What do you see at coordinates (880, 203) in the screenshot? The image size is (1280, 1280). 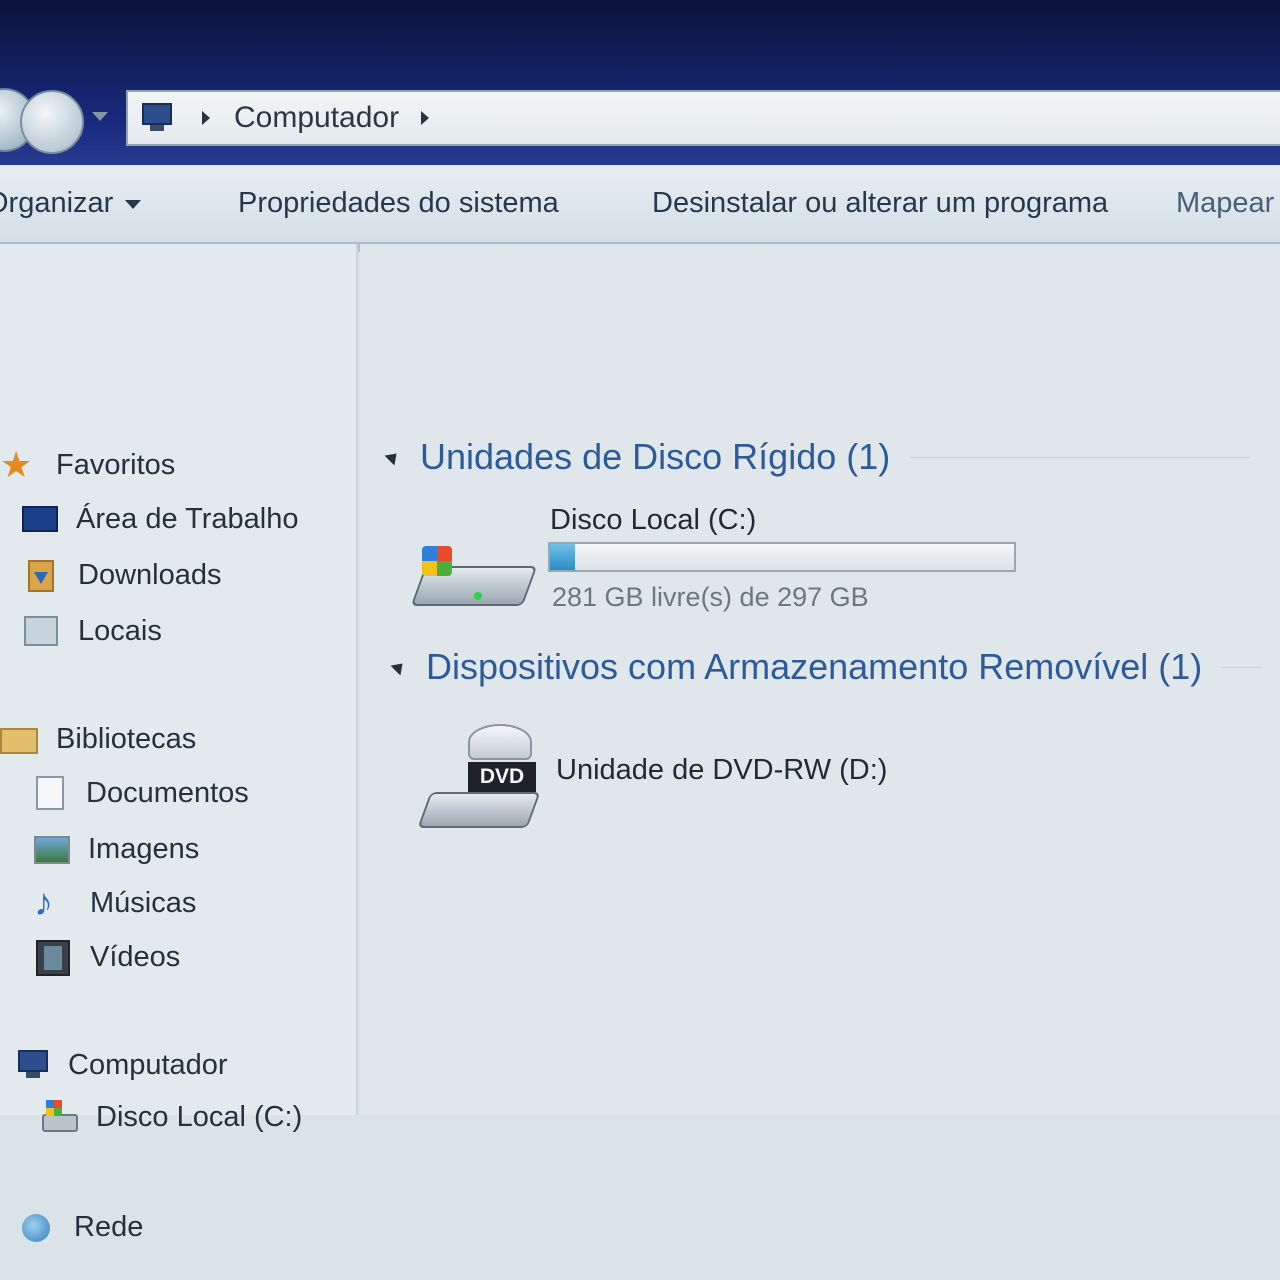 I see `uninstall-program-button: Desinstalar ou alterar um programa` at bounding box center [880, 203].